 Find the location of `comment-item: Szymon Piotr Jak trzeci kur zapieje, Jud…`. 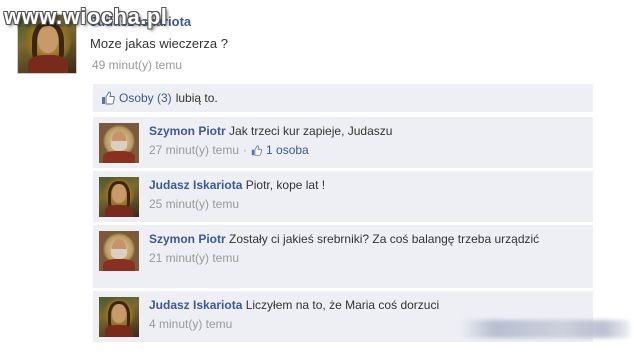

comment-item: Szymon Piotr Jak trzeci kur zapieje, Jud… is located at coordinates (343, 142).